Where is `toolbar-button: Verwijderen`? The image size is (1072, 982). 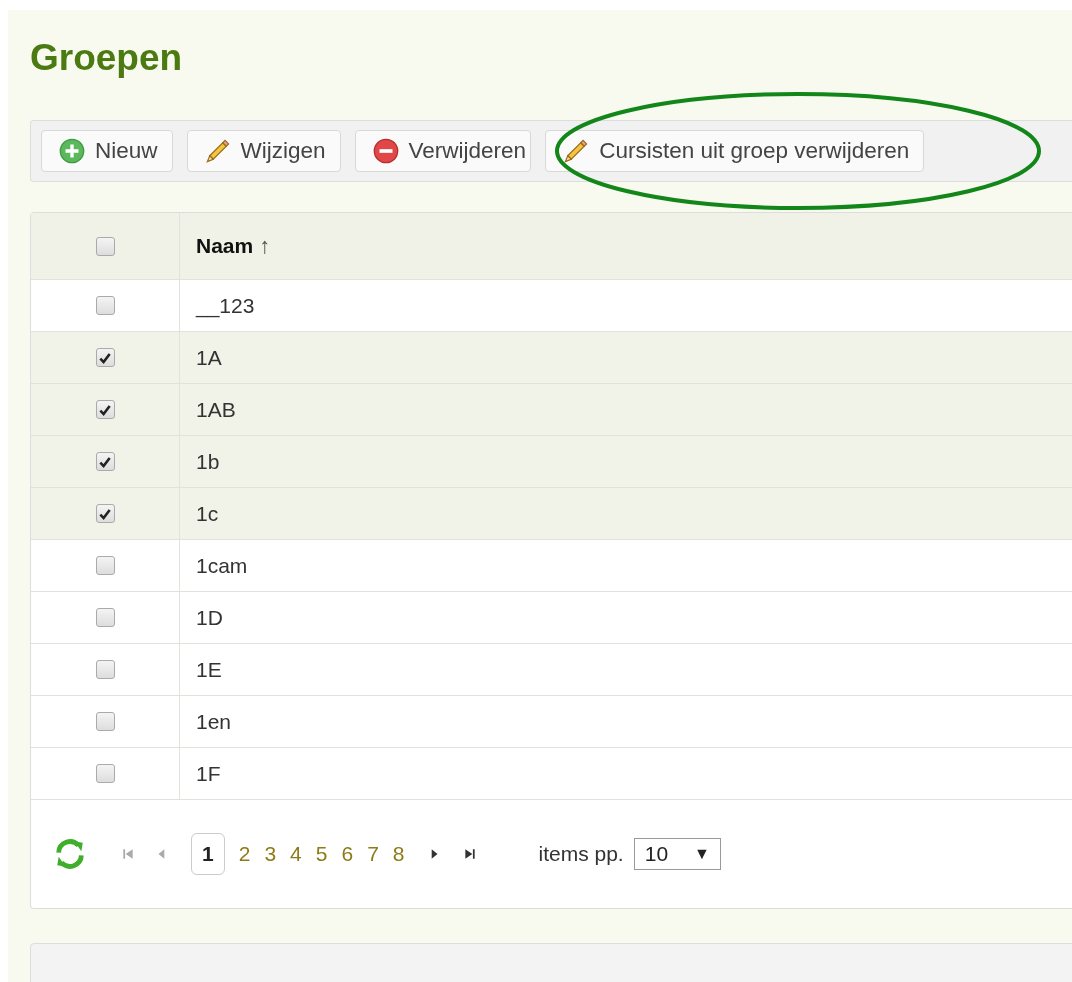 toolbar-button: Verwijderen is located at coordinates (443, 151).